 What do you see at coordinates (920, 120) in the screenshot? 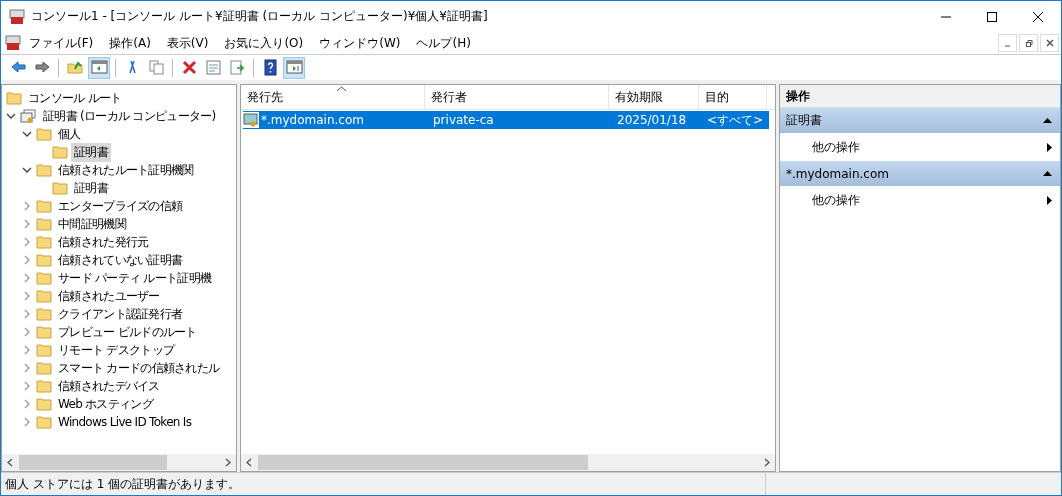
I see `action-group-header: 証明書` at bounding box center [920, 120].